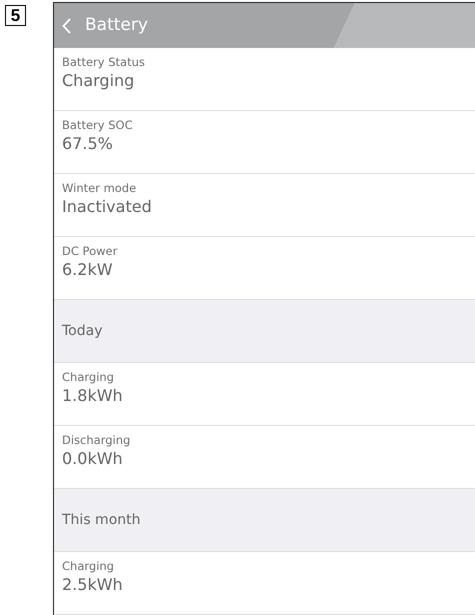 The width and height of the screenshot is (475, 615). Describe the element at coordinates (92, 397) in the screenshot. I see `item-value: 1.8kWh` at that location.